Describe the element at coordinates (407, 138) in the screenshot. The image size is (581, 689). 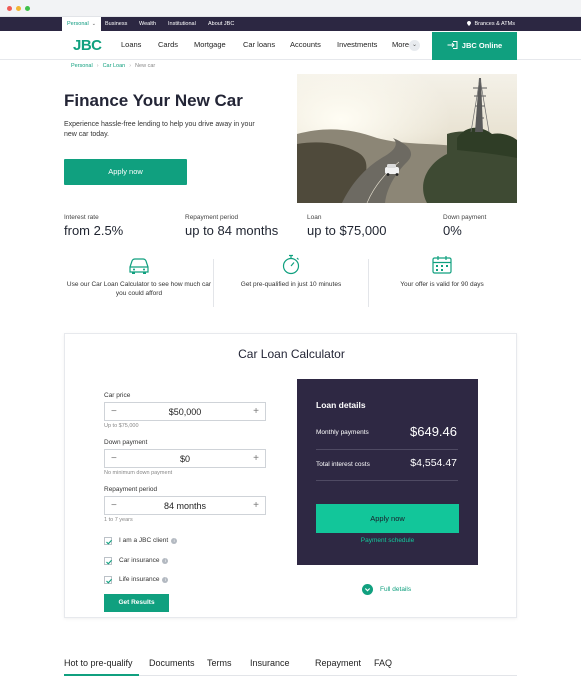
I see `hero-road-image` at that location.